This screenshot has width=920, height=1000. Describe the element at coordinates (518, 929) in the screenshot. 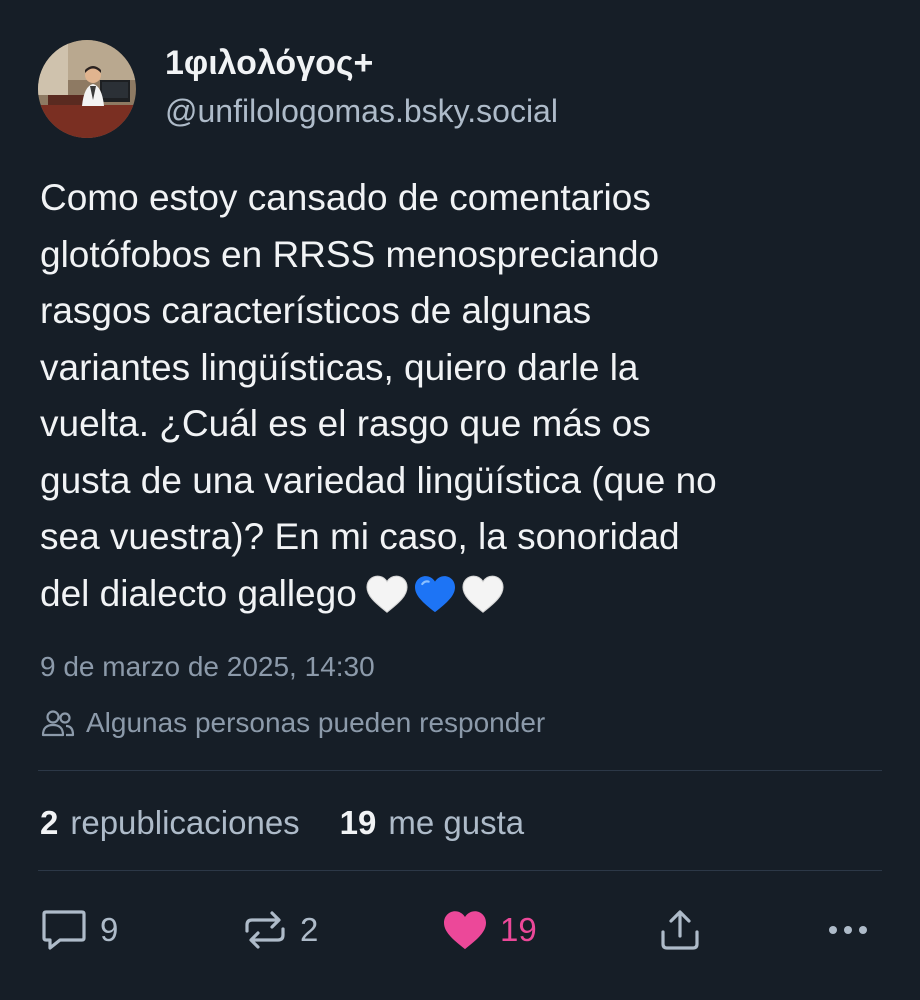

I see `like-count: 19` at that location.